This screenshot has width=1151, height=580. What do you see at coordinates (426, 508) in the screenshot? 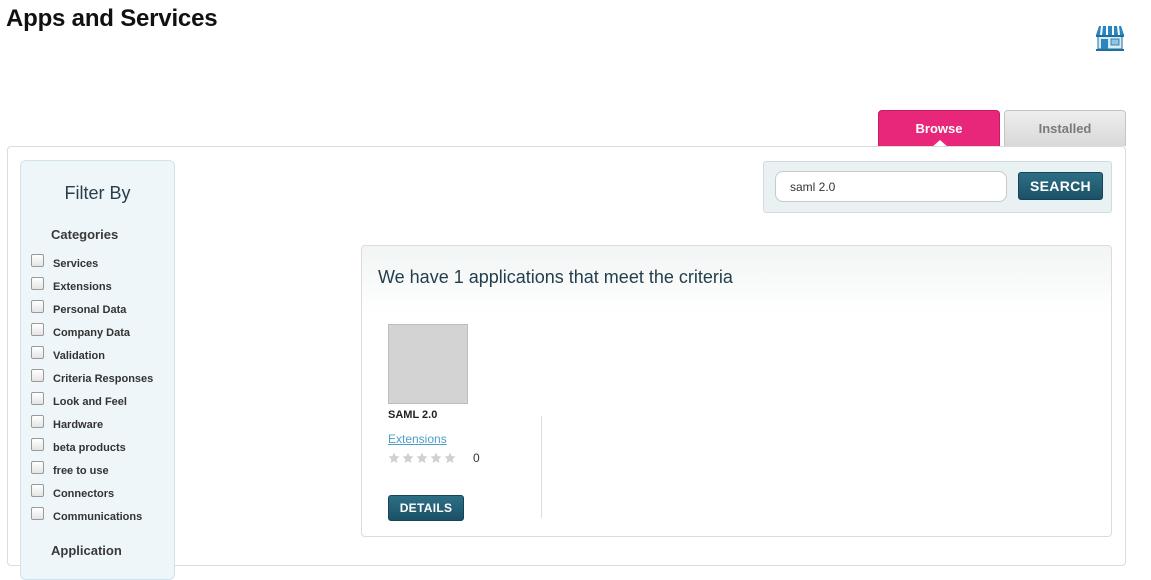
I see `details-button: DETAILS` at bounding box center [426, 508].